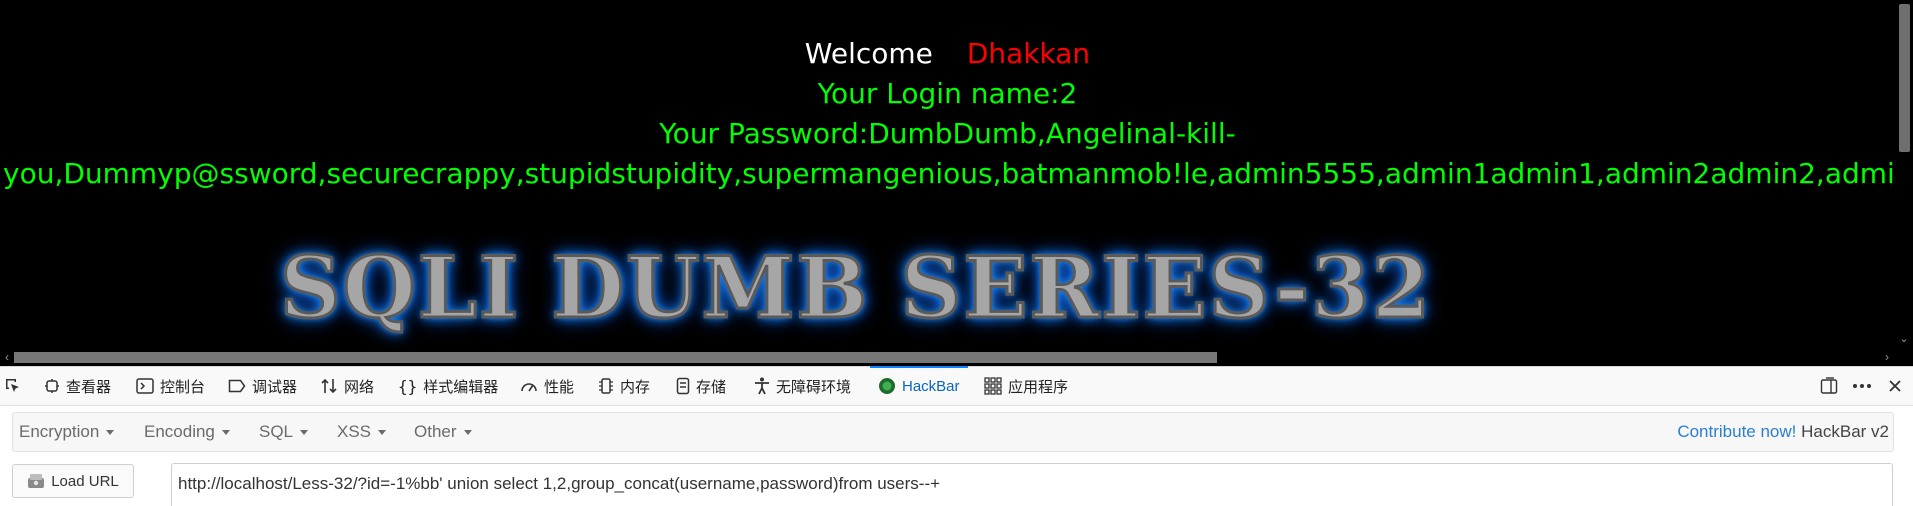 Image resolution: width=1913 pixels, height=506 pixels. What do you see at coordinates (1904, 339) in the screenshot?
I see `scroll-down-icon: ⌄` at bounding box center [1904, 339].